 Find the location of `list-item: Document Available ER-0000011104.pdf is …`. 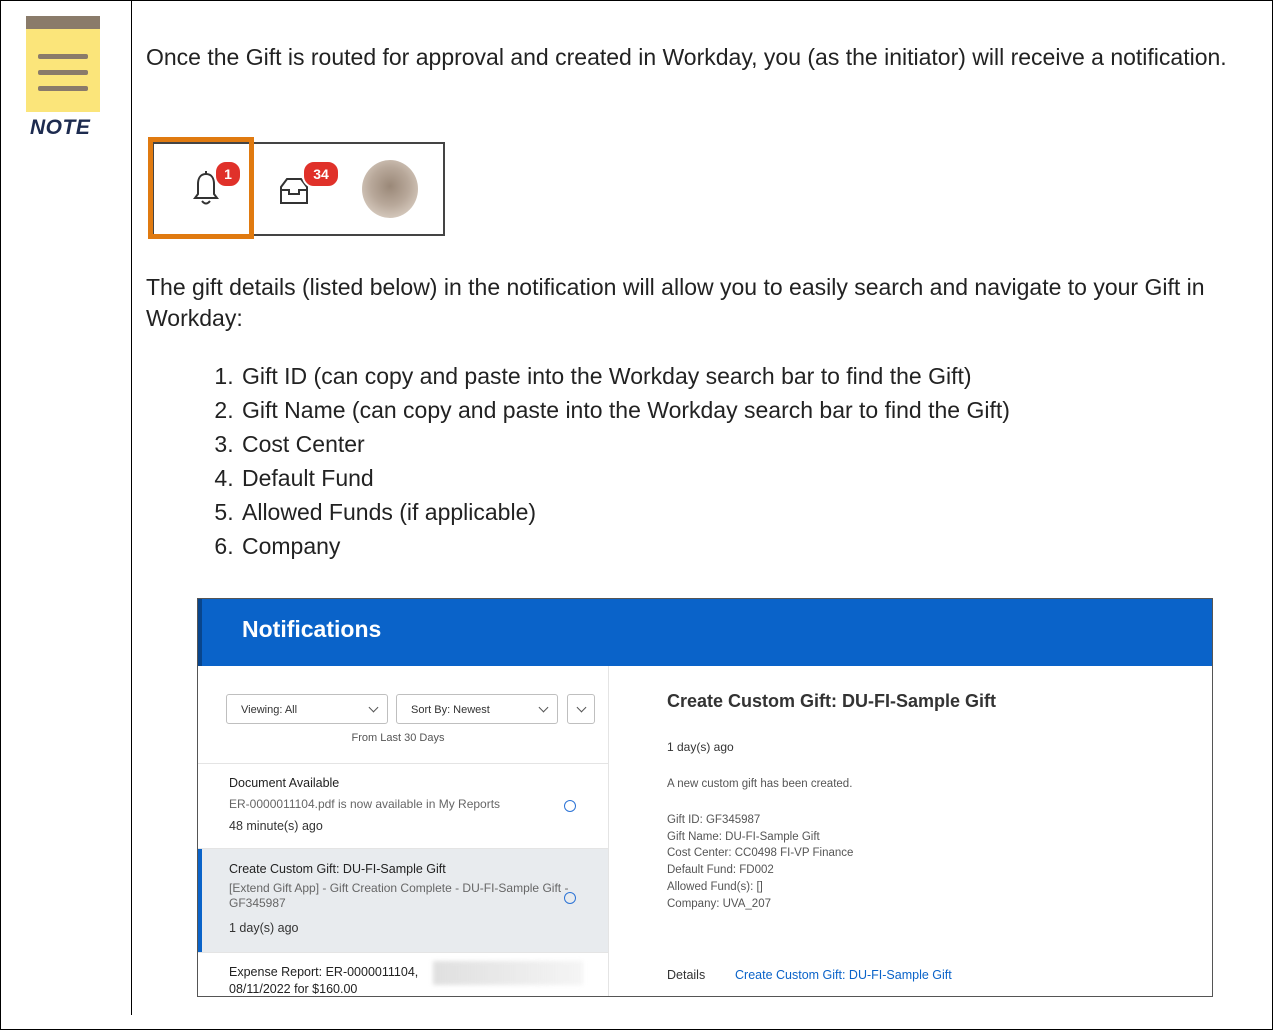

list-item: Document Available ER-0000011104.pdf is … is located at coordinates (403, 805).